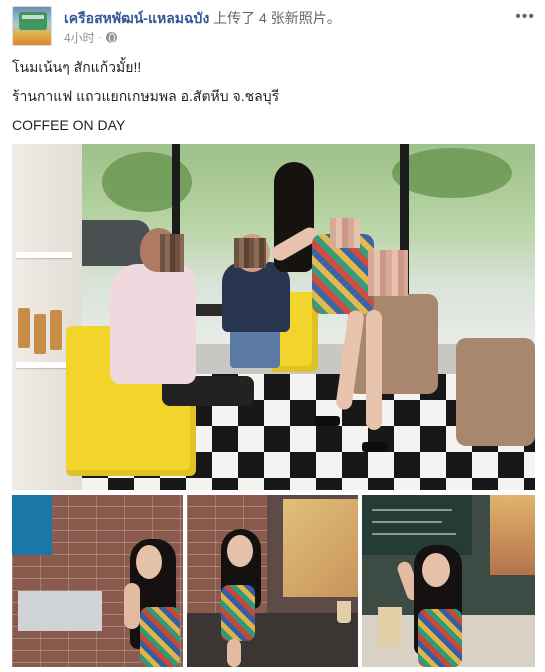 This screenshot has height=672, width=545. Describe the element at coordinates (512, 535) in the screenshot. I see `flower-decoration` at that location.